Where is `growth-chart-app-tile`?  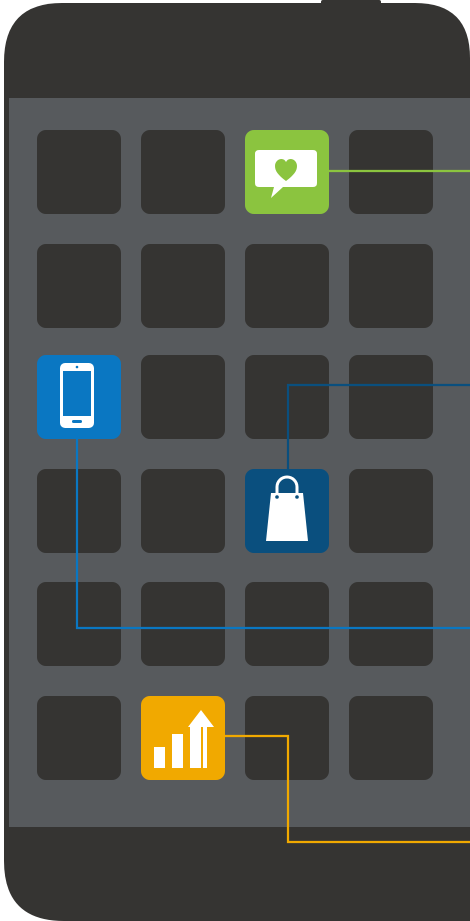 growth-chart-app-tile is located at coordinates (183, 738).